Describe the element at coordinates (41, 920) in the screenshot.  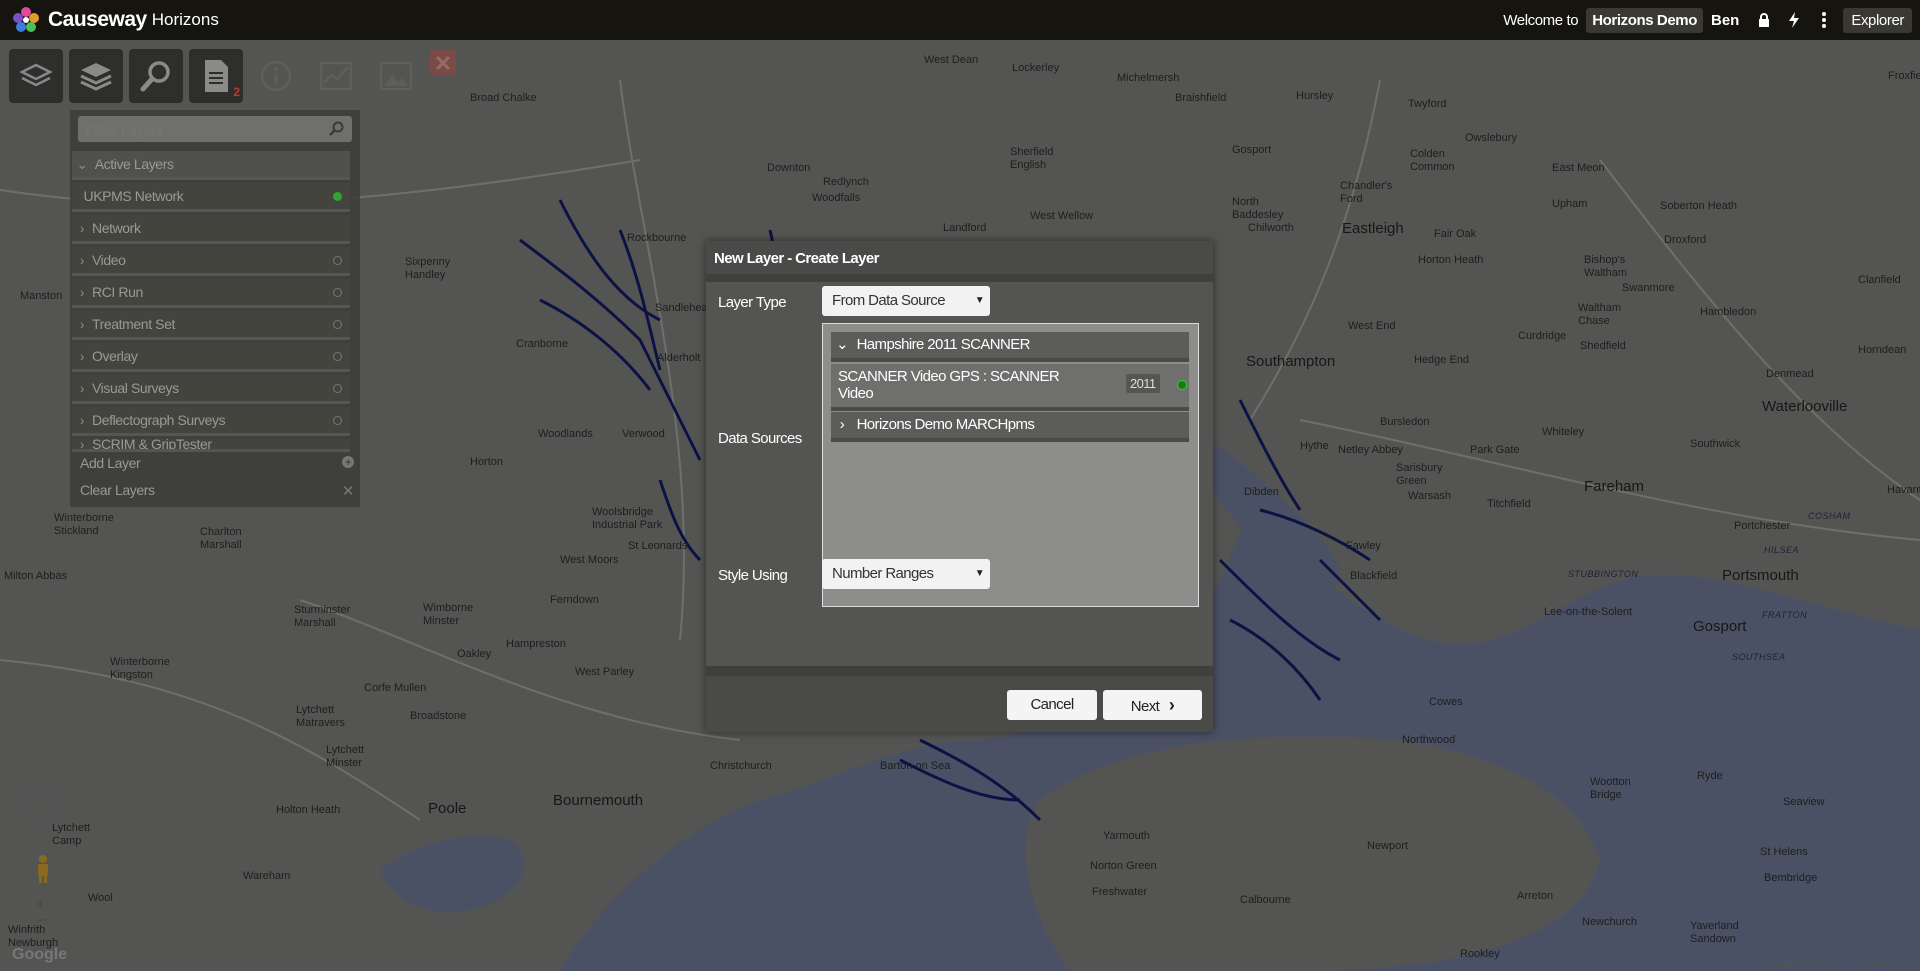
I see `zoom-out-button: −` at that location.